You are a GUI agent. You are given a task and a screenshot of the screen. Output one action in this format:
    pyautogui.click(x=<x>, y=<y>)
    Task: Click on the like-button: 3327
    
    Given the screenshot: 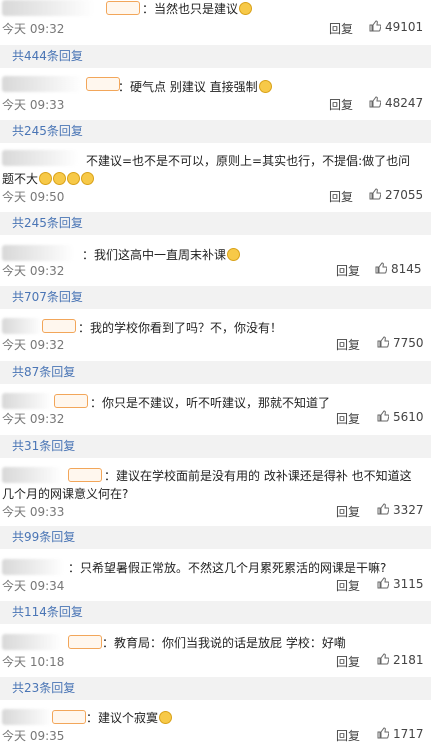 What is the action you would take?
    pyautogui.click(x=400, y=510)
    